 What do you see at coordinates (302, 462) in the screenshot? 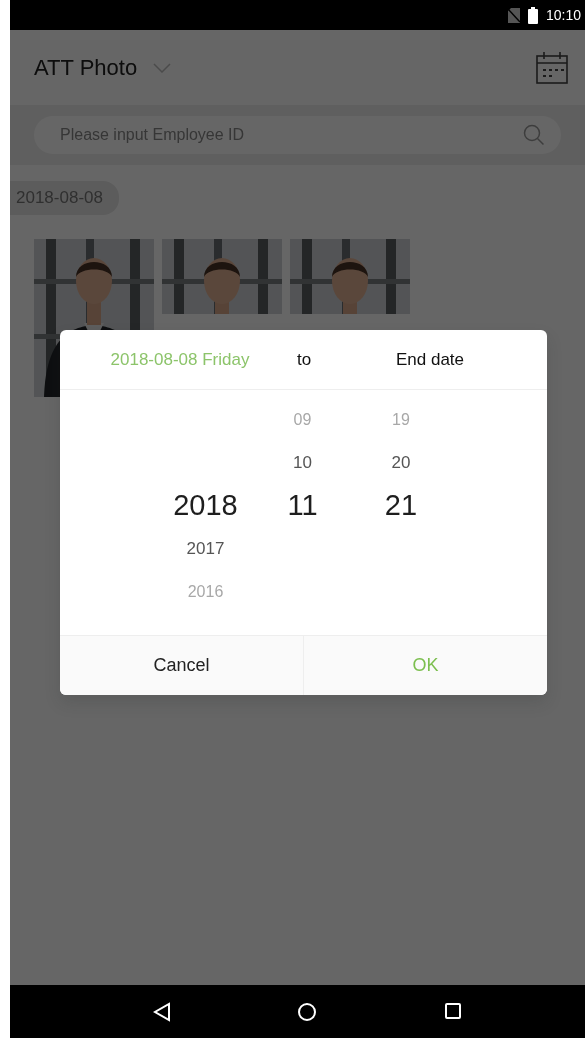
I see `picker-value: 10` at bounding box center [302, 462].